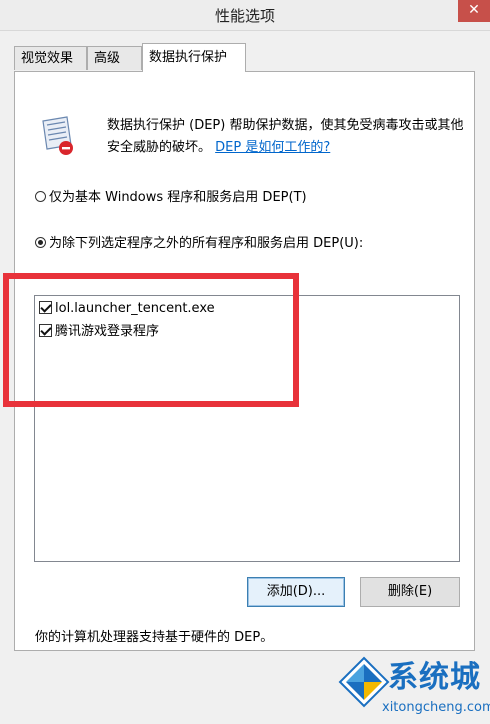 The image size is (490, 724). What do you see at coordinates (206, 243) in the screenshot?
I see `radio-all-except-label: 为除下列选定程序之外的所有程序和服务启用 DEP(U):` at bounding box center [206, 243].